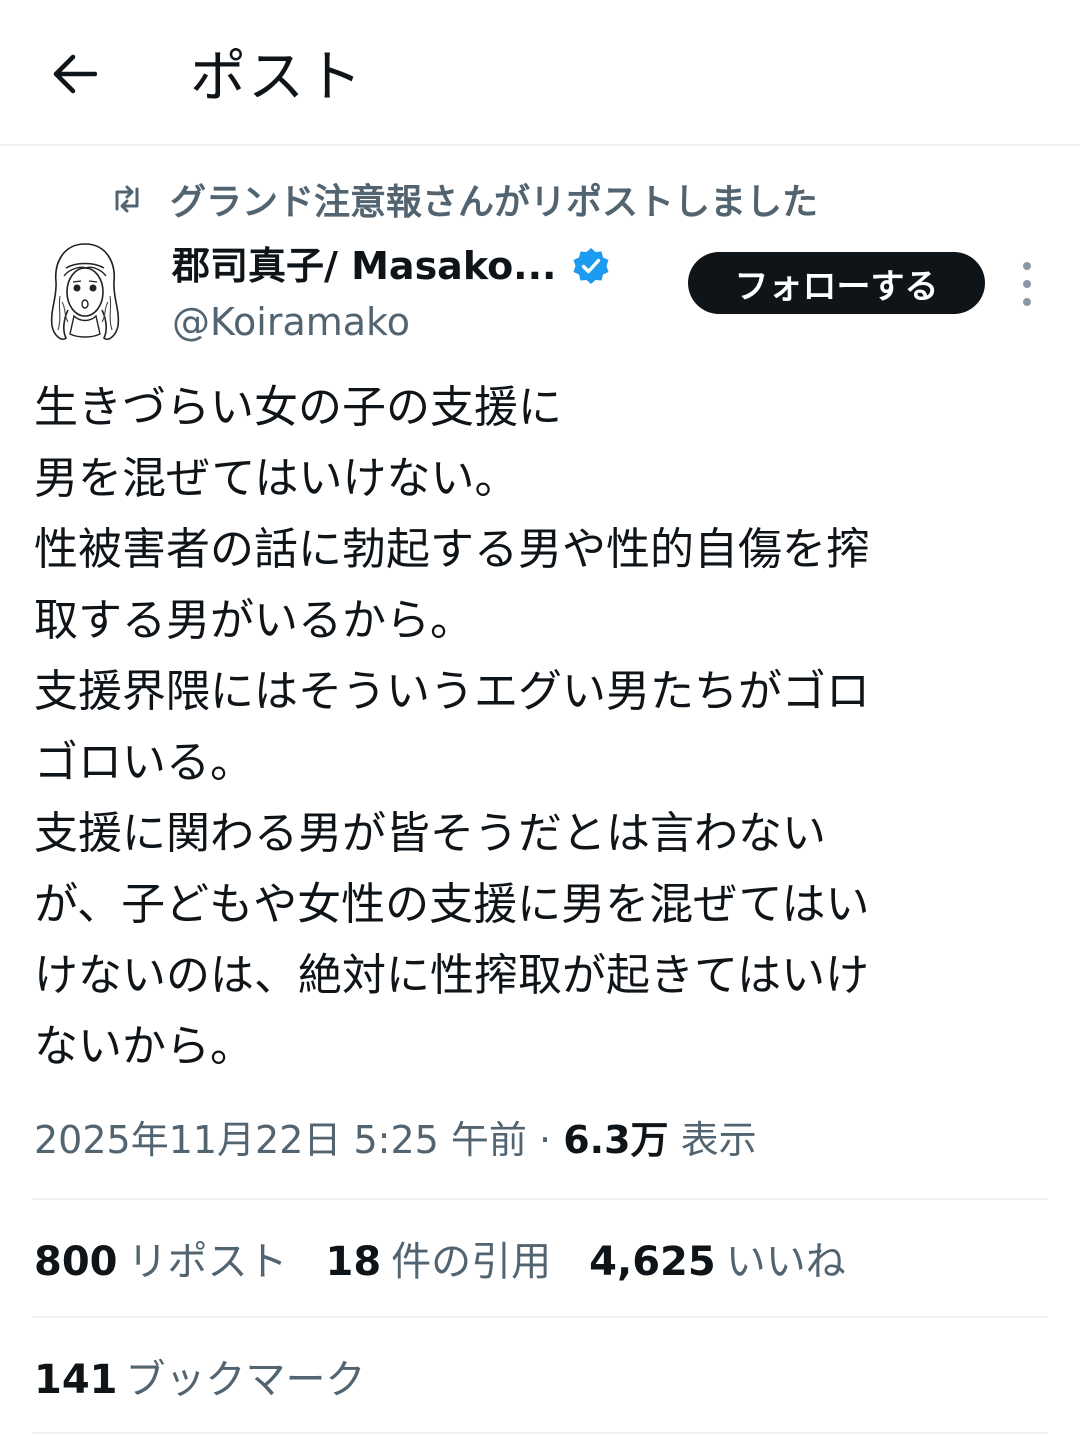  I want to click on follow-button: フォローする, so click(836, 283).